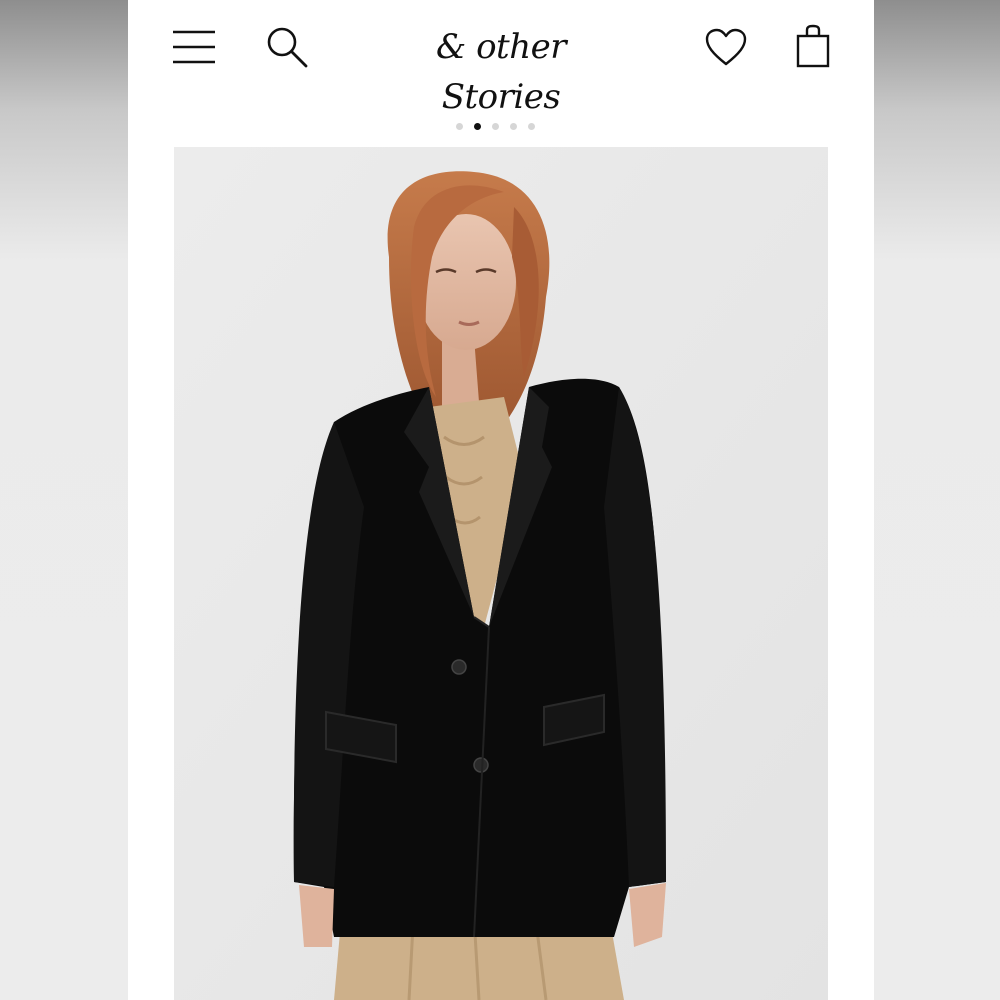 Image resolution: width=1000 pixels, height=1000 pixels. Describe the element at coordinates (477, 126) in the screenshot. I see `carousel-dot-active` at that location.